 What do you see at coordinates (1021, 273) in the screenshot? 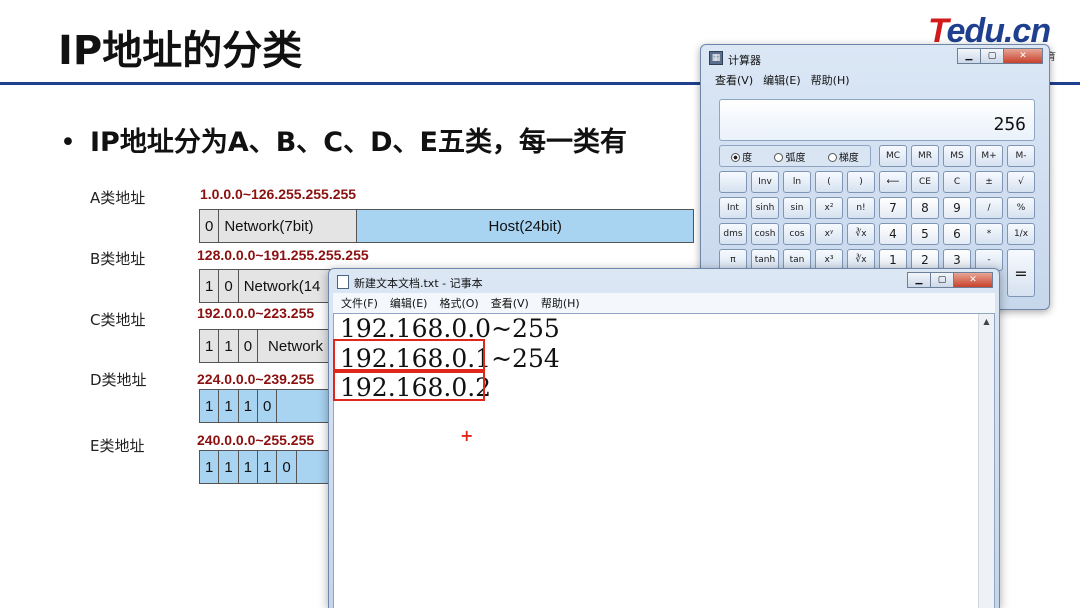
I see `calc-button: =` at bounding box center [1021, 273].